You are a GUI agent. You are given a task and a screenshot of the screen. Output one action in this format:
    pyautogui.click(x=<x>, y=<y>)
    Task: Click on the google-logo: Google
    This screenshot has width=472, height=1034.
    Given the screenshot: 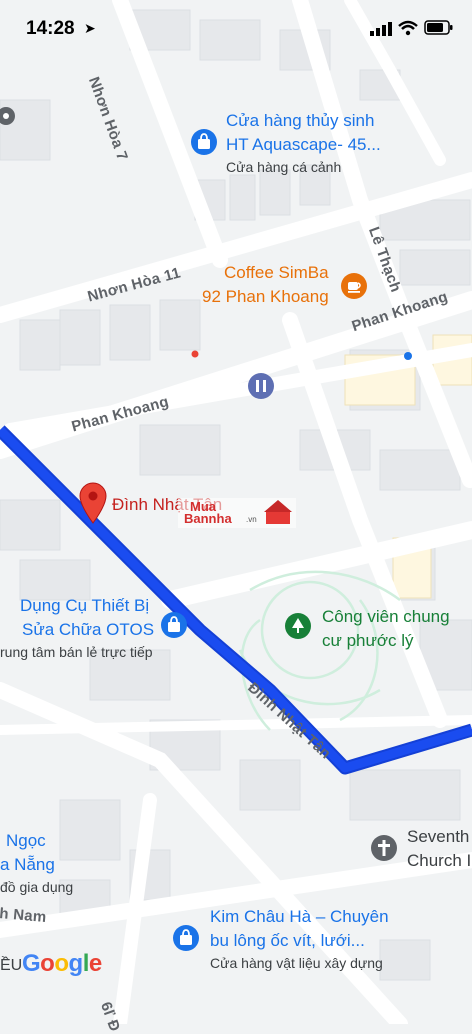 What is the action you would take?
    pyautogui.click(x=62, y=964)
    